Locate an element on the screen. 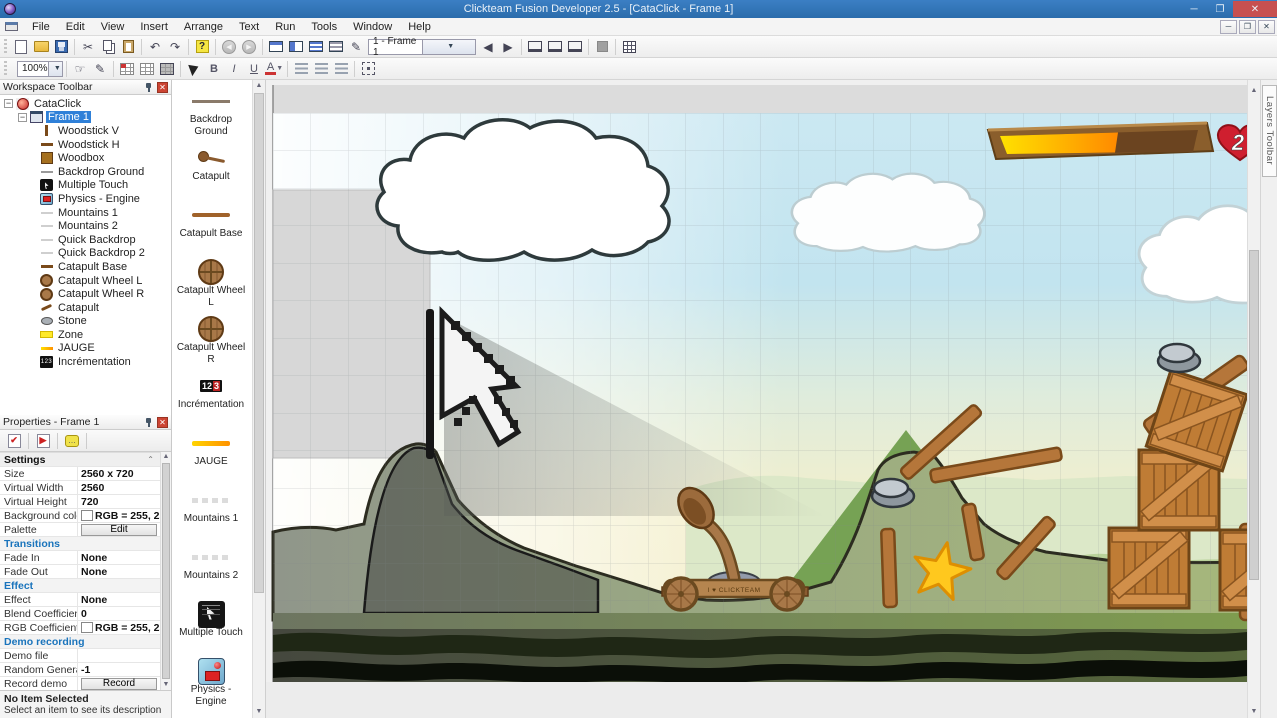 This screenshot has height=718, width=1277. frame-editor-button is located at coordinates (296, 47).